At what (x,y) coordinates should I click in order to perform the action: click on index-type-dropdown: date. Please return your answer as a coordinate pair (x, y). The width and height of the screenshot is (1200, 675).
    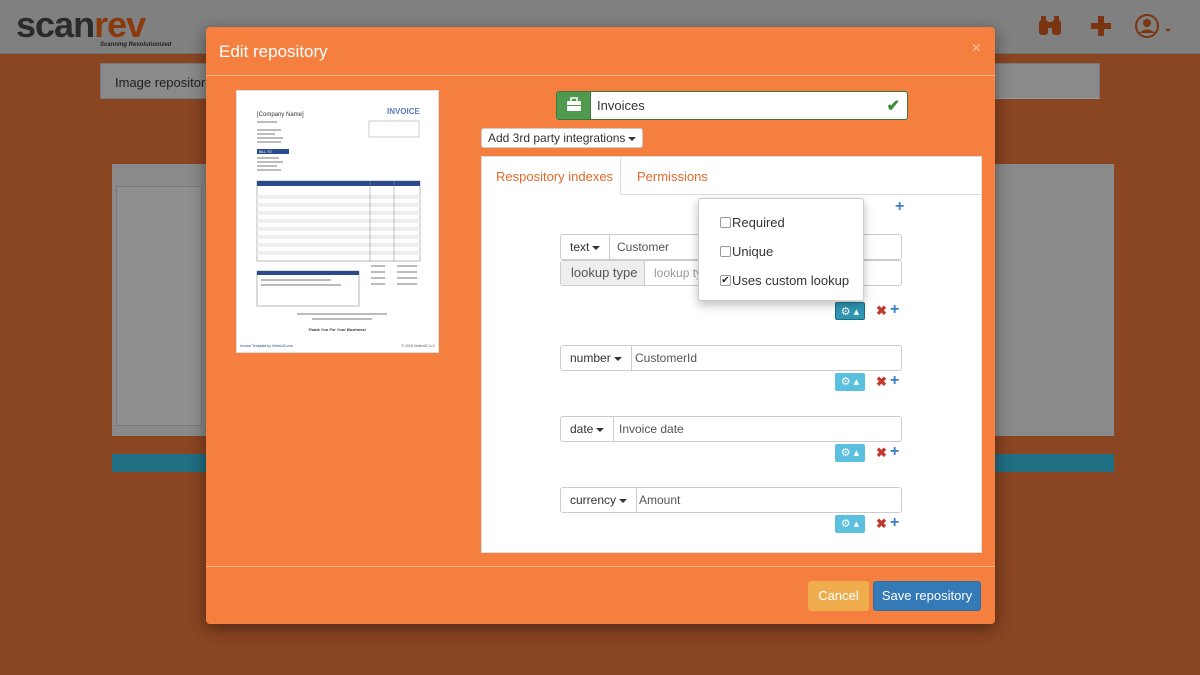
    Looking at the image, I should click on (588, 429).